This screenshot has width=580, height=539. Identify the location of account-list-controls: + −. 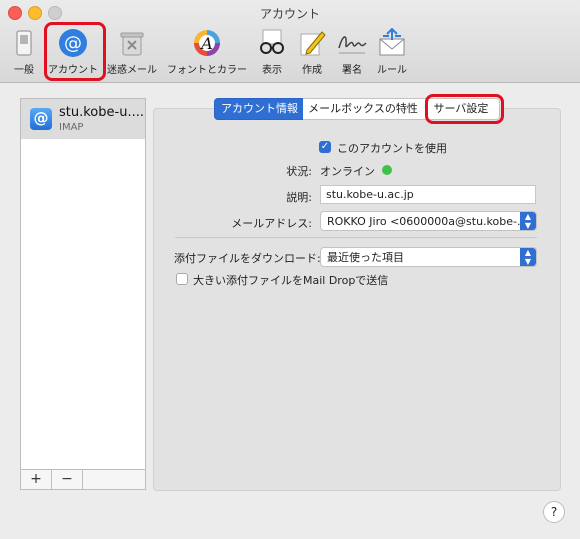
(83, 479).